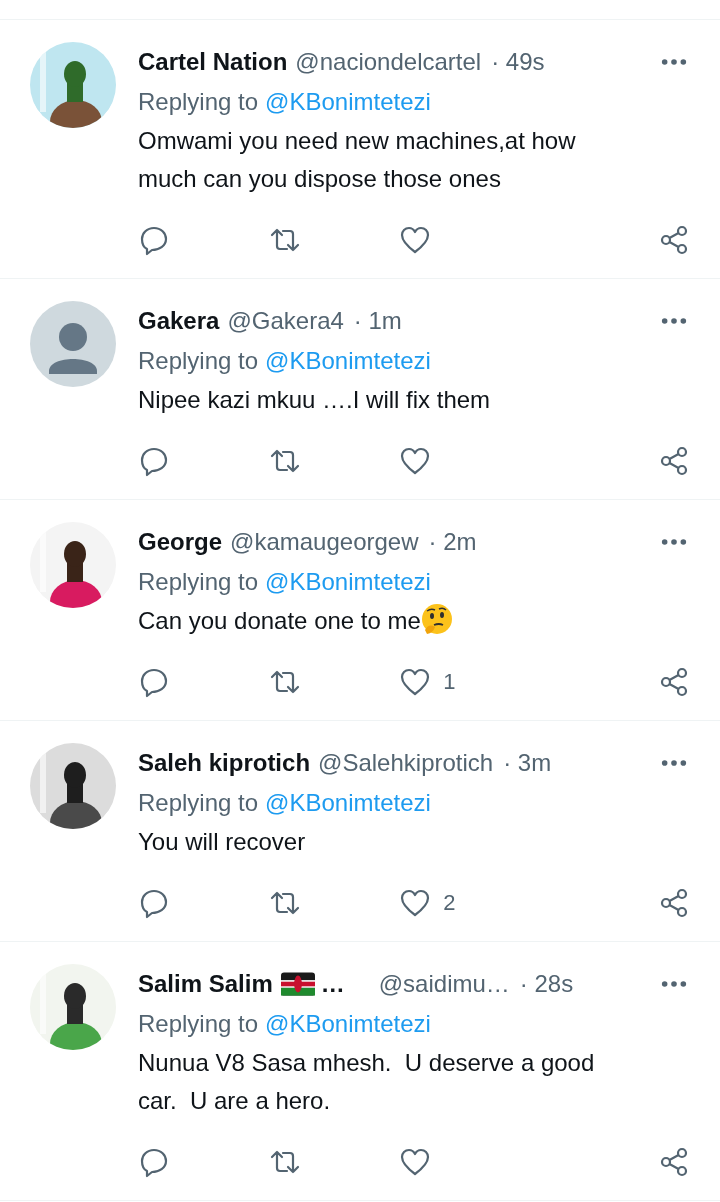 Image resolution: width=720 pixels, height=1202 pixels. I want to click on timestamp: · 1m, so click(377, 321).